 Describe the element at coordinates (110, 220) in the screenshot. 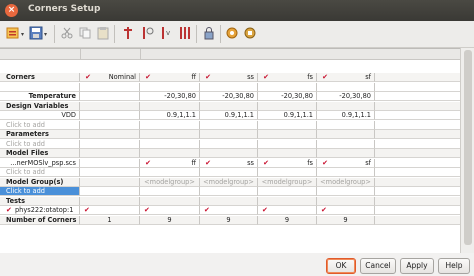

I see `corner-count: 1` at that location.